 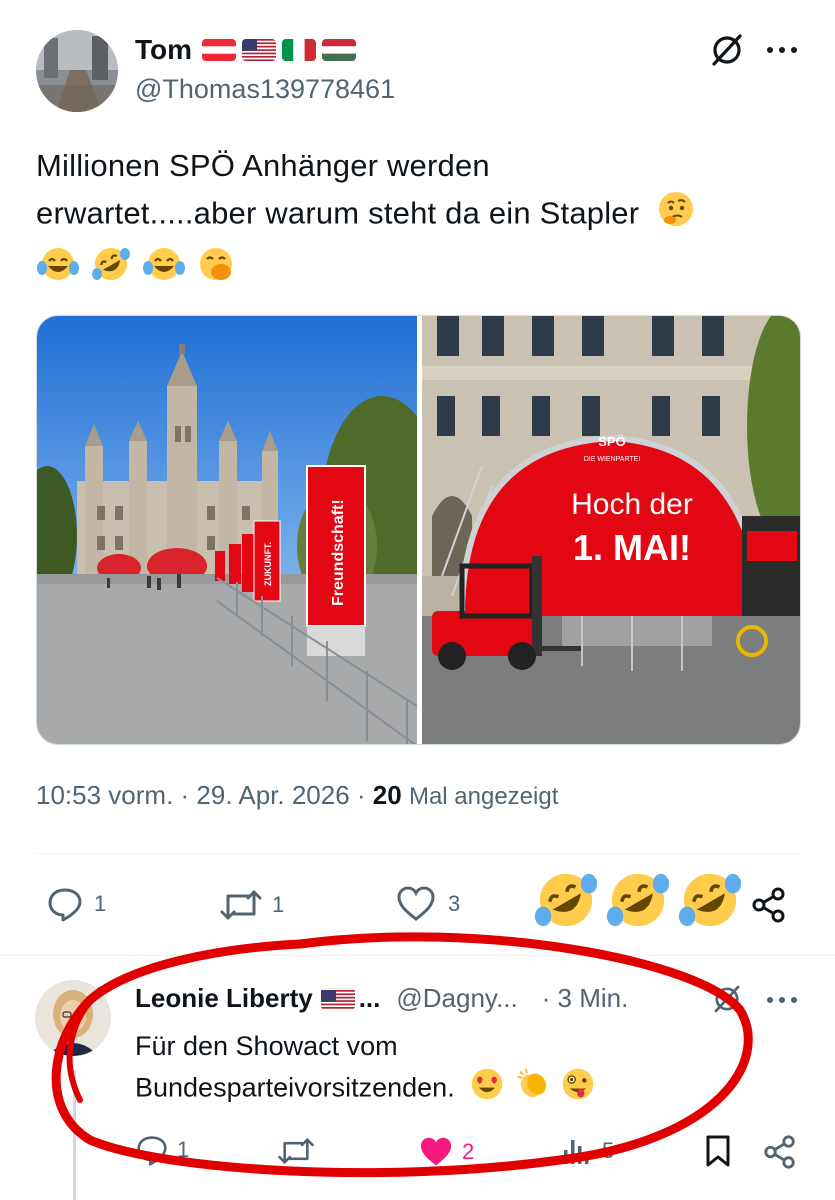 What do you see at coordinates (454, 903) in the screenshot?
I see `like-count: 3` at bounding box center [454, 903].